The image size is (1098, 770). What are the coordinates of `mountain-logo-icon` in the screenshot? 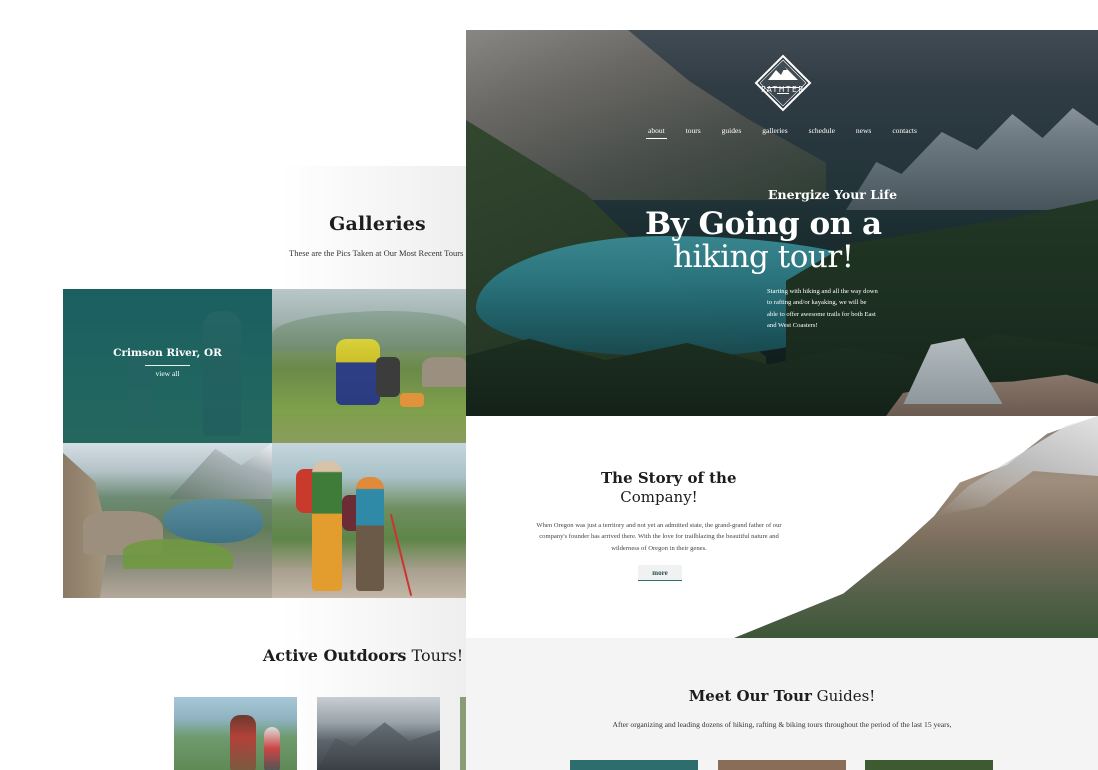 It's located at (783, 83).